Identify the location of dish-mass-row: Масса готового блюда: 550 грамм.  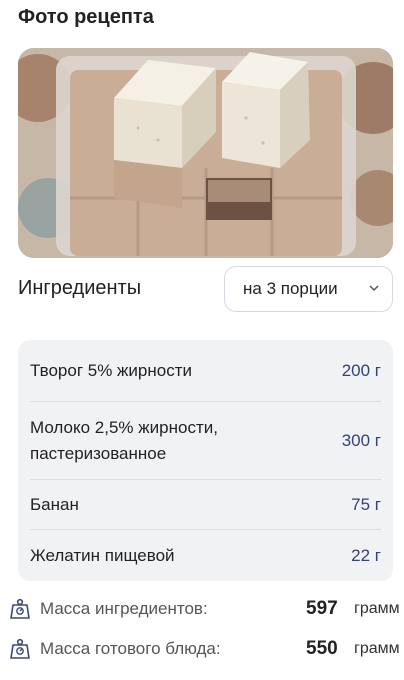
(206, 649).